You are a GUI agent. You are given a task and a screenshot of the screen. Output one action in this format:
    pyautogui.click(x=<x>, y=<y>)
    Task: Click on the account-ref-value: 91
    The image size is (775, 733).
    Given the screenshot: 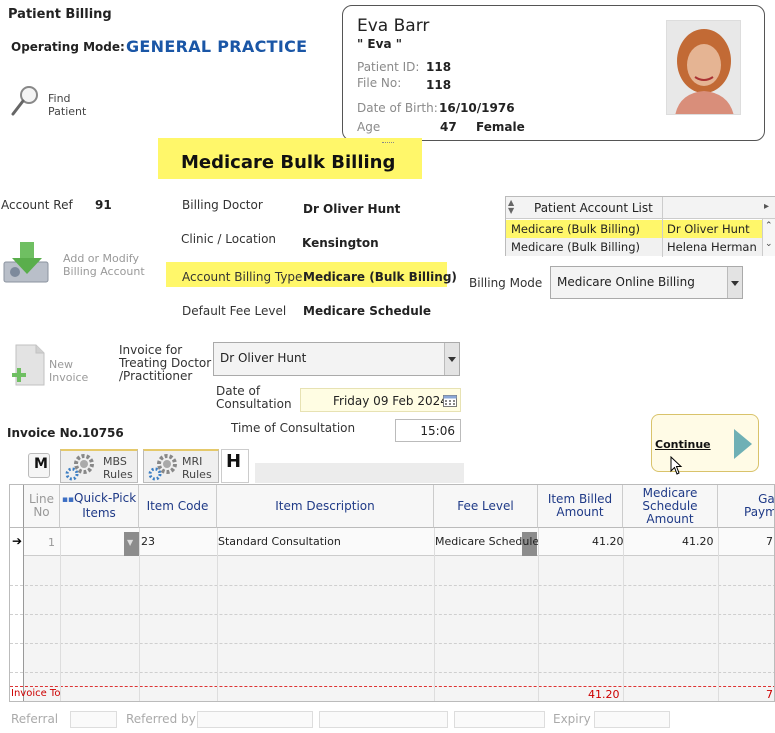 What is the action you would take?
    pyautogui.click(x=103, y=205)
    